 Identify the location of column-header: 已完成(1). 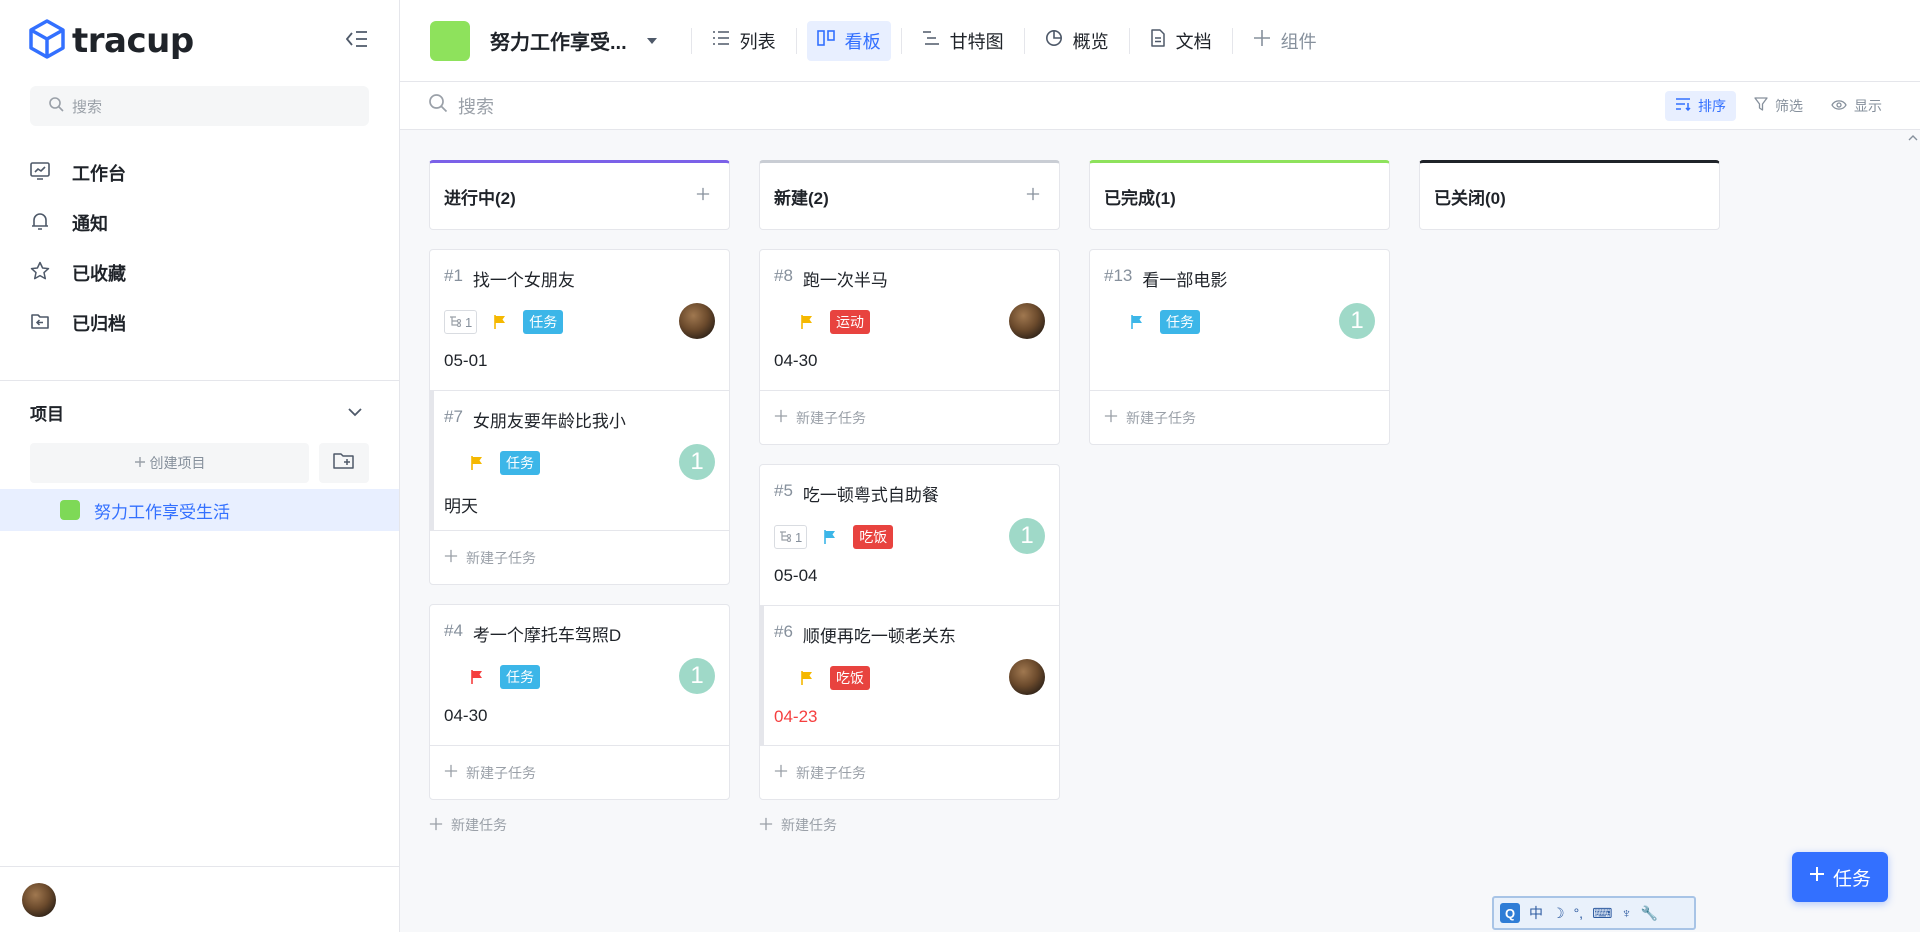
(1239, 195).